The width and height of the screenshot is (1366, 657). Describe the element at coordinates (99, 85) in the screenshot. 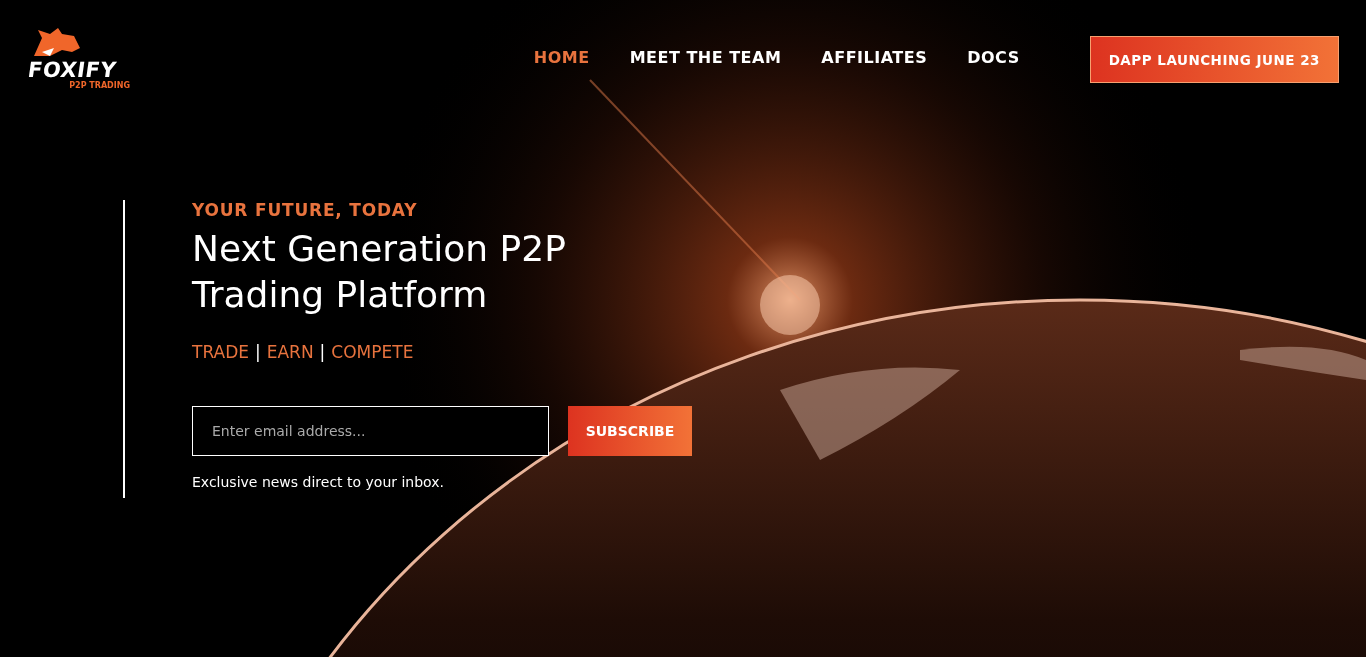

I see `logo-subtitle: P2P TRADING` at that location.